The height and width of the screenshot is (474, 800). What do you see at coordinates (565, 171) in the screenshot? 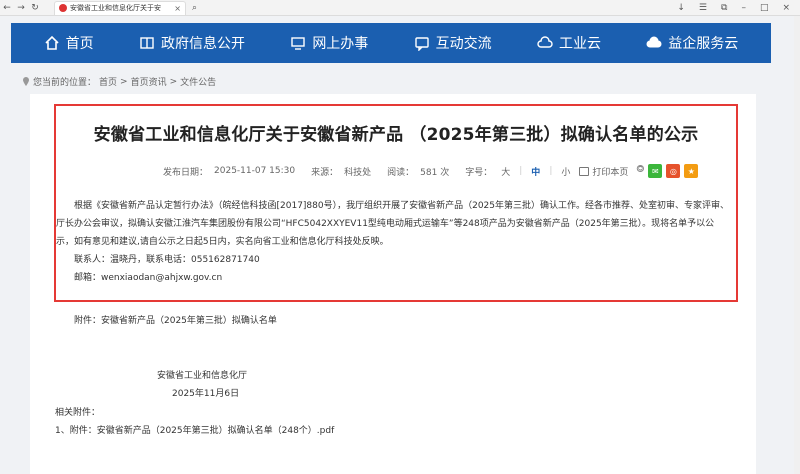
I see `fontsize-small-button: 小` at bounding box center [565, 171].